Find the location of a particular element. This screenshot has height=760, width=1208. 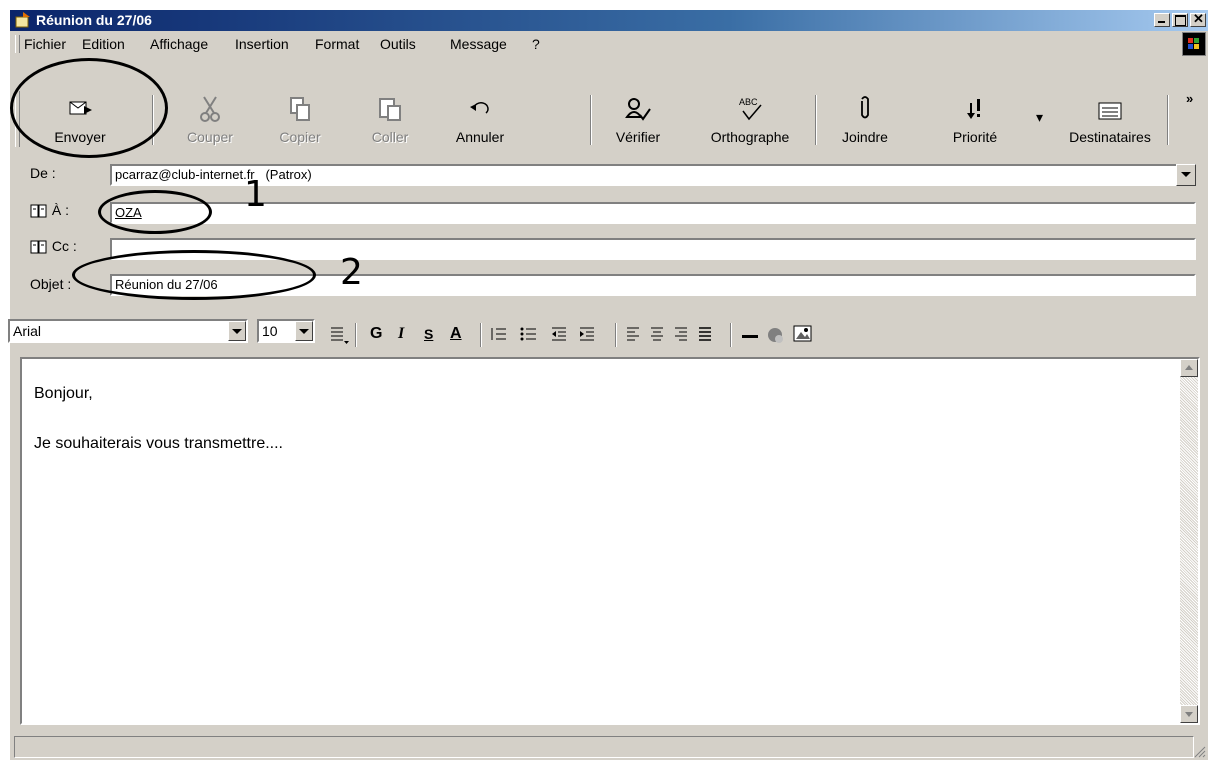

alignment-group is located at coordinates (669, 334).